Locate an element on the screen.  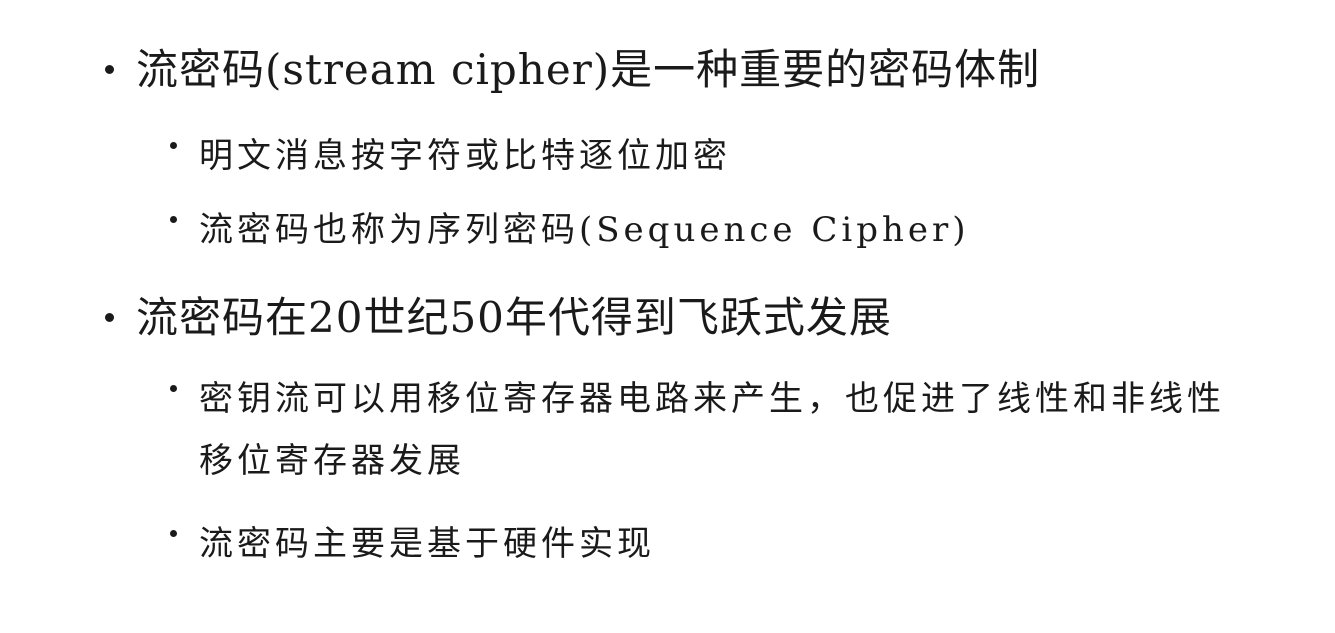
sub-bullet-text: 明文消息按字符或比特逐位加密 is located at coordinates (465, 156).